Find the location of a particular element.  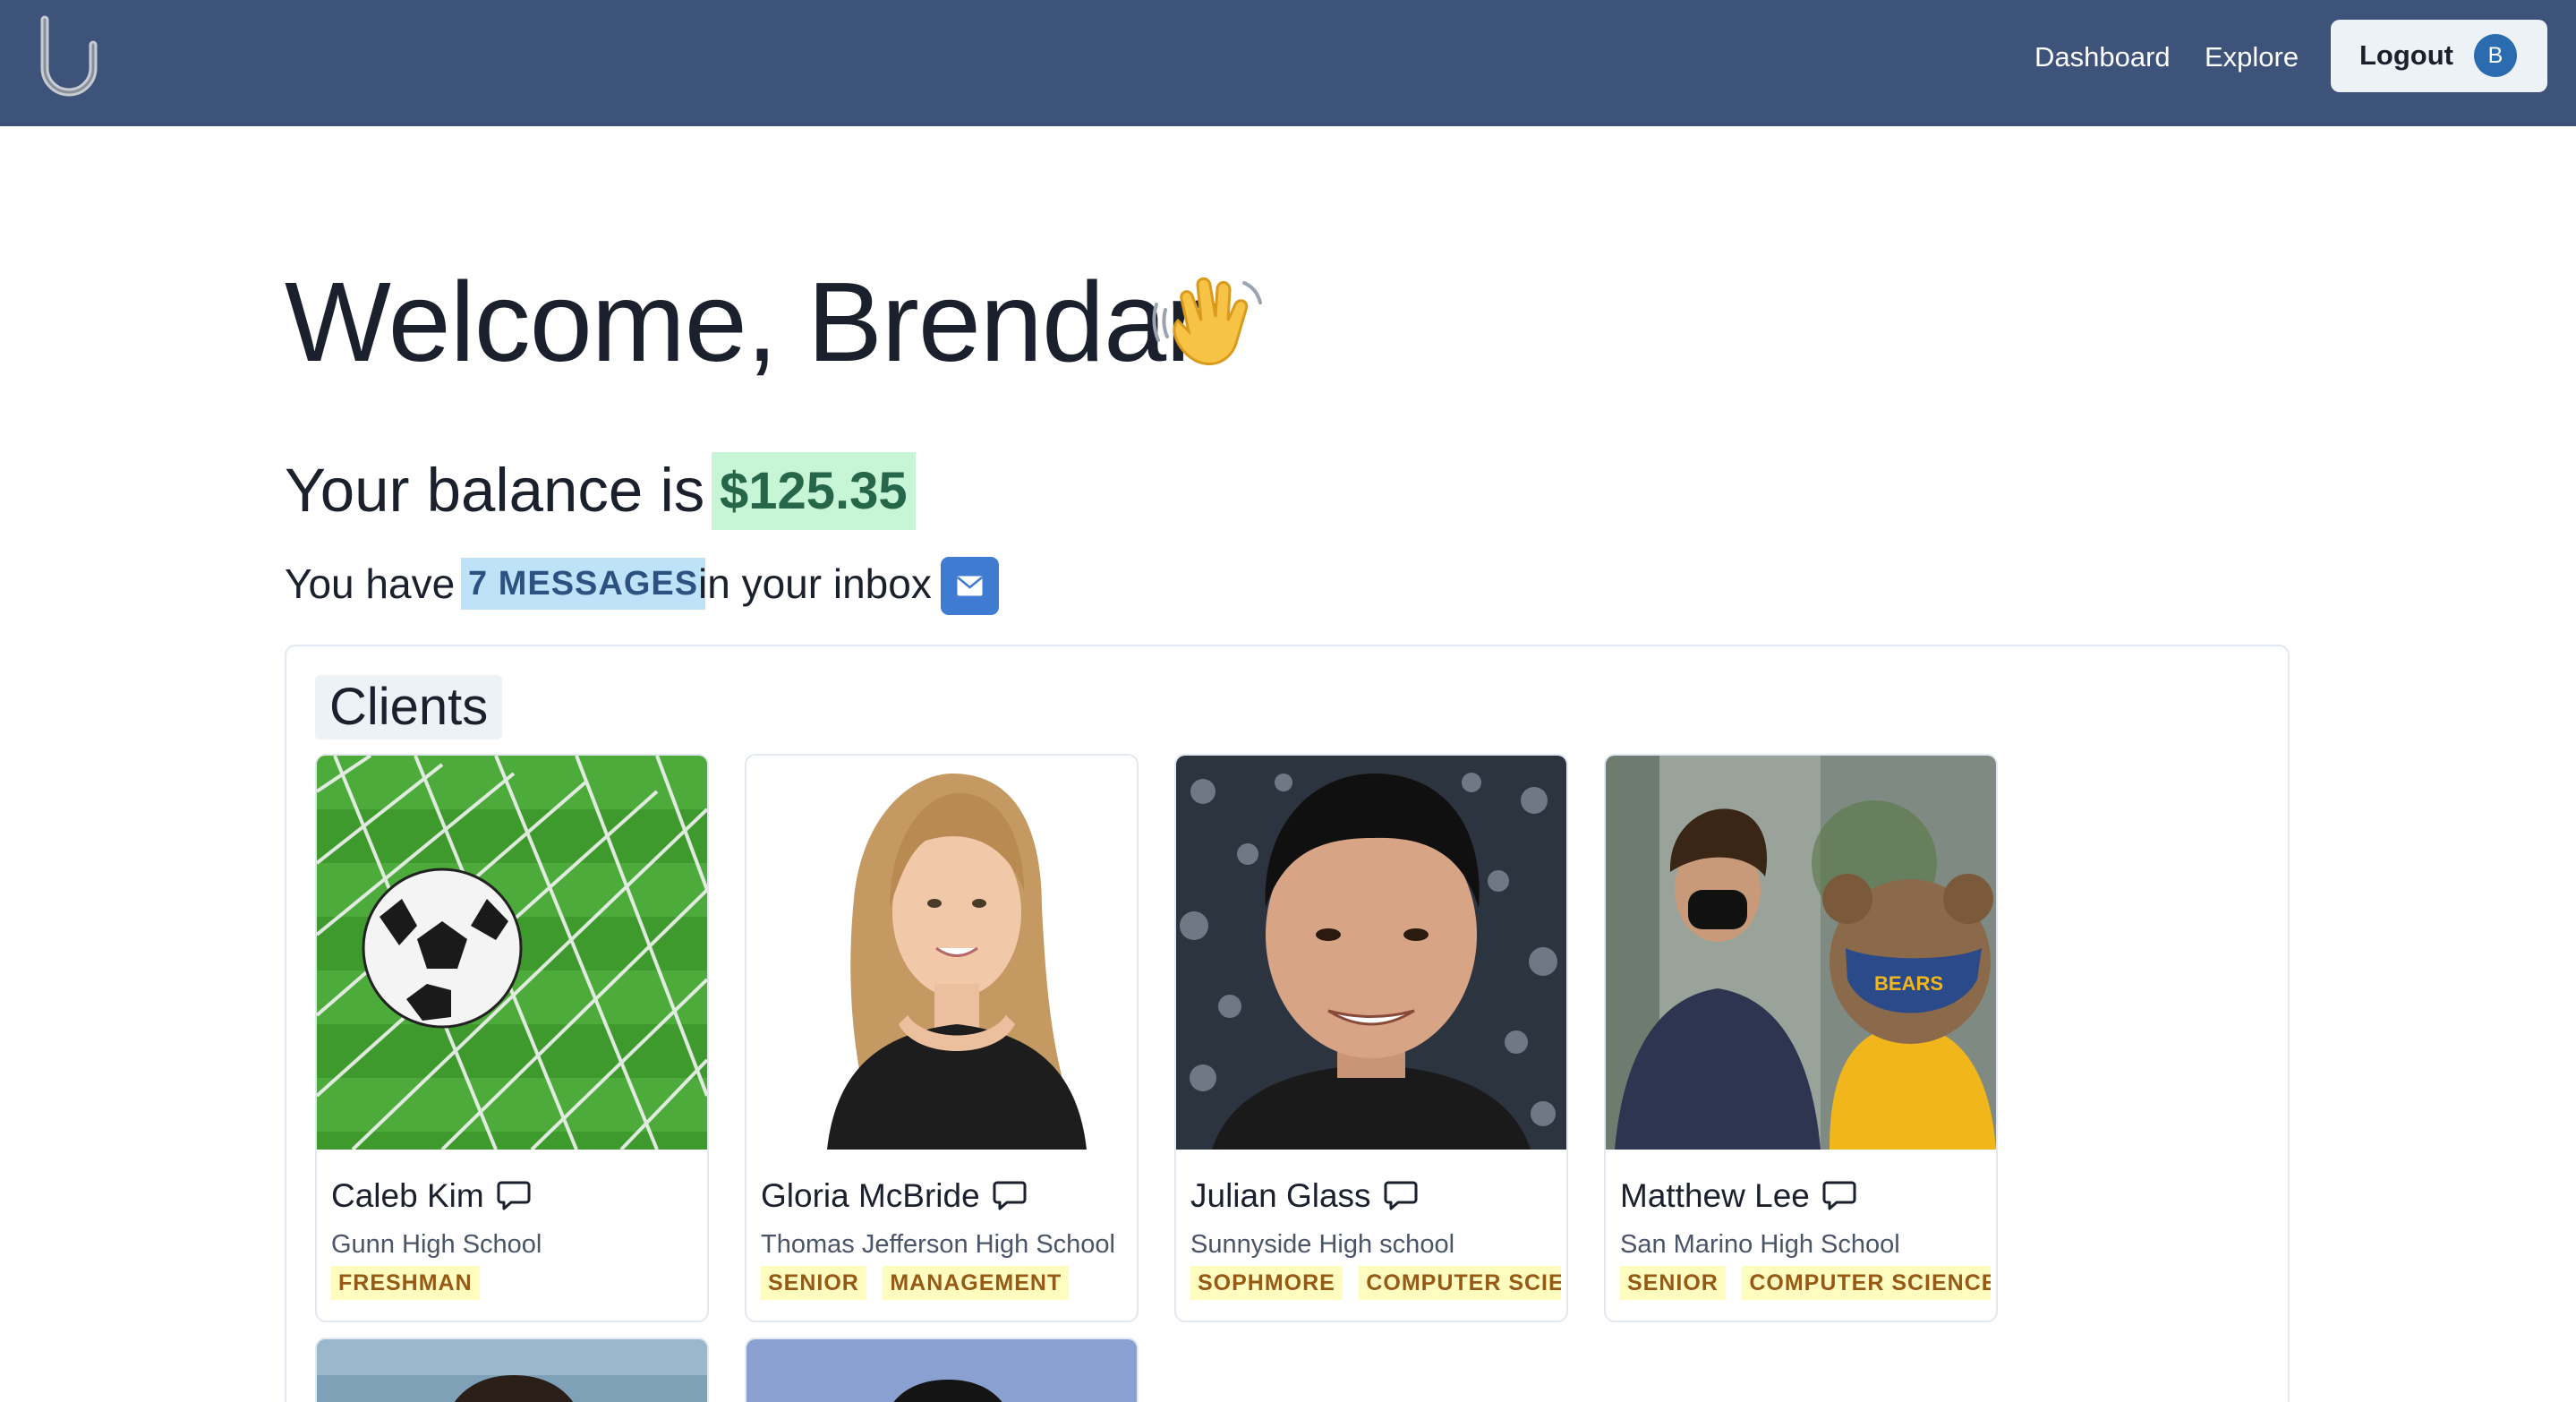

grade-tag: SOPHMORE is located at coordinates (1266, 1283).